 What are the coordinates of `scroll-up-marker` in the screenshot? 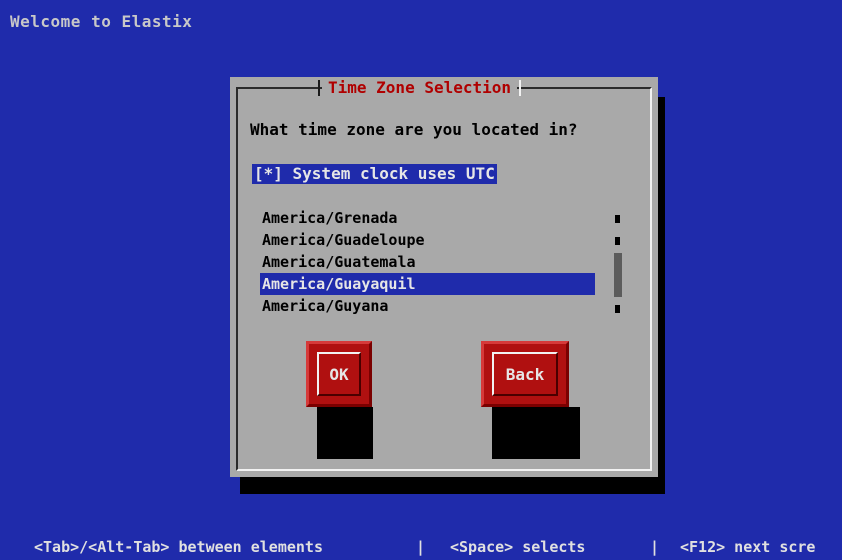 It's located at (617, 219).